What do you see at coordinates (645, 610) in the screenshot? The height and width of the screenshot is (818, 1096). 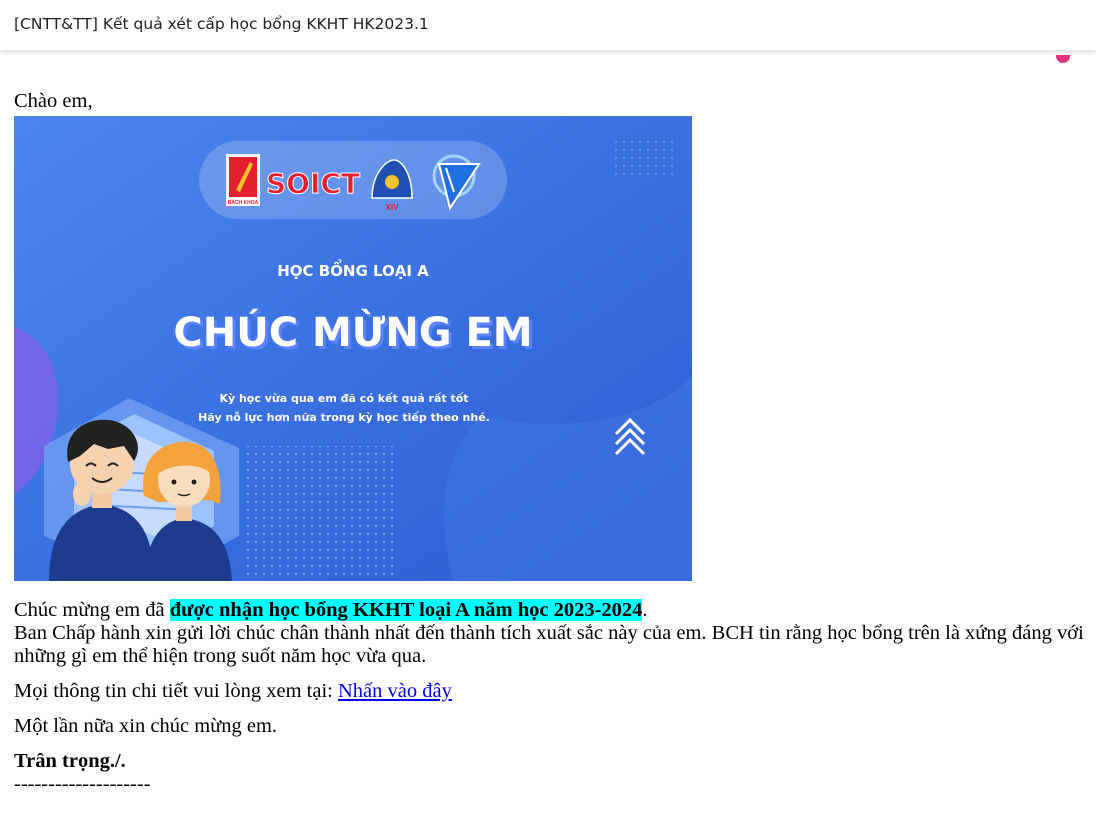 I see `congrats-suffix: .` at bounding box center [645, 610].